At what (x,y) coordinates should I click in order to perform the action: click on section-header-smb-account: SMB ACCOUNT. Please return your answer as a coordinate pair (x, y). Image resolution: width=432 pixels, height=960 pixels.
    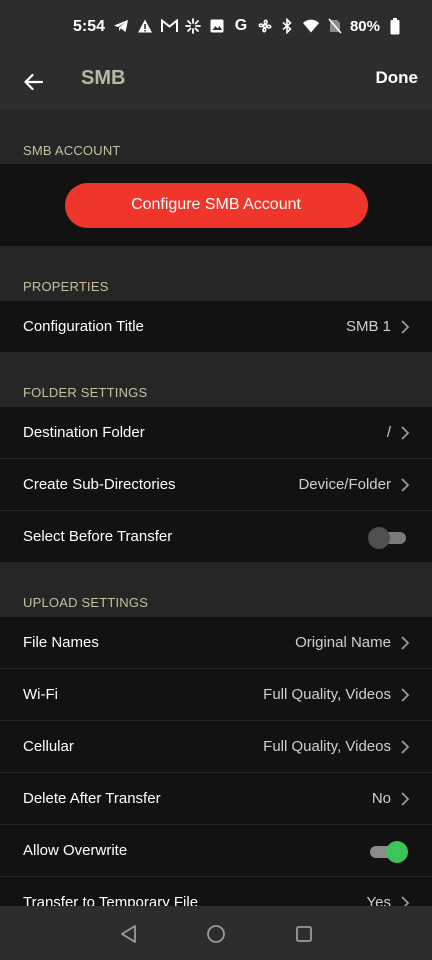
    Looking at the image, I should click on (72, 150).